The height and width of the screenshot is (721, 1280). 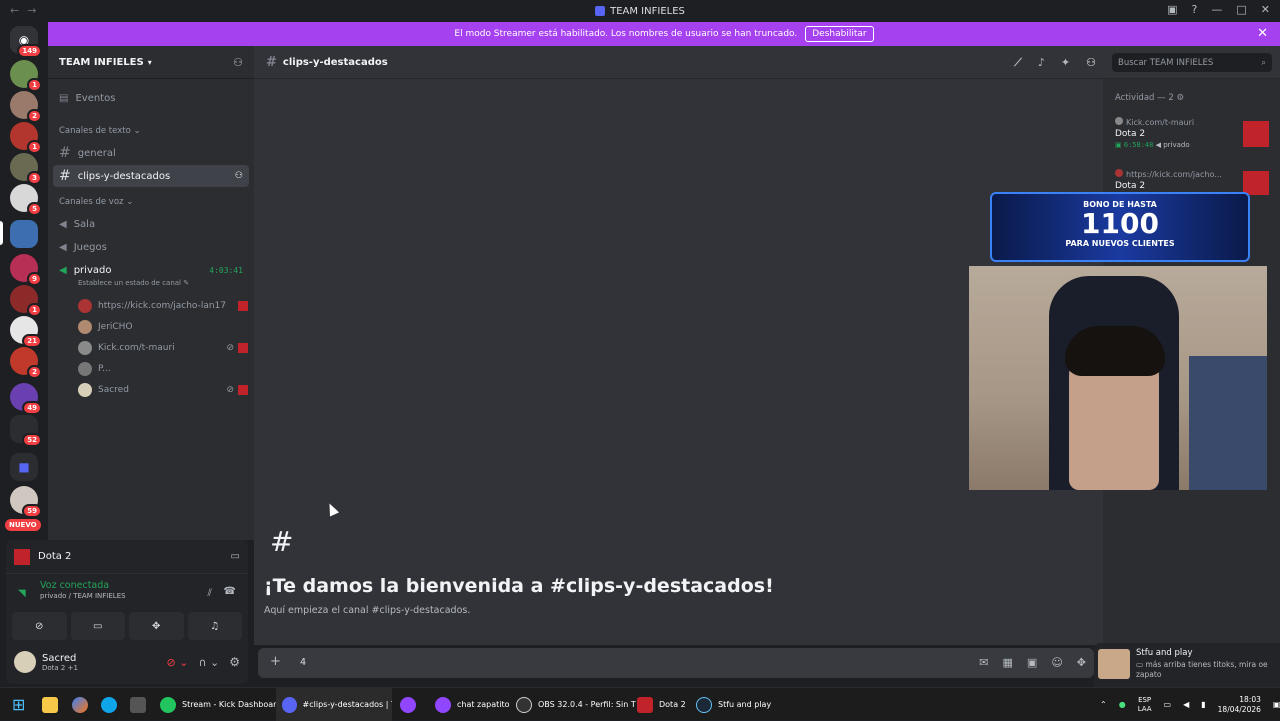 I want to click on minimize-button: —, so click(x=1216, y=9).